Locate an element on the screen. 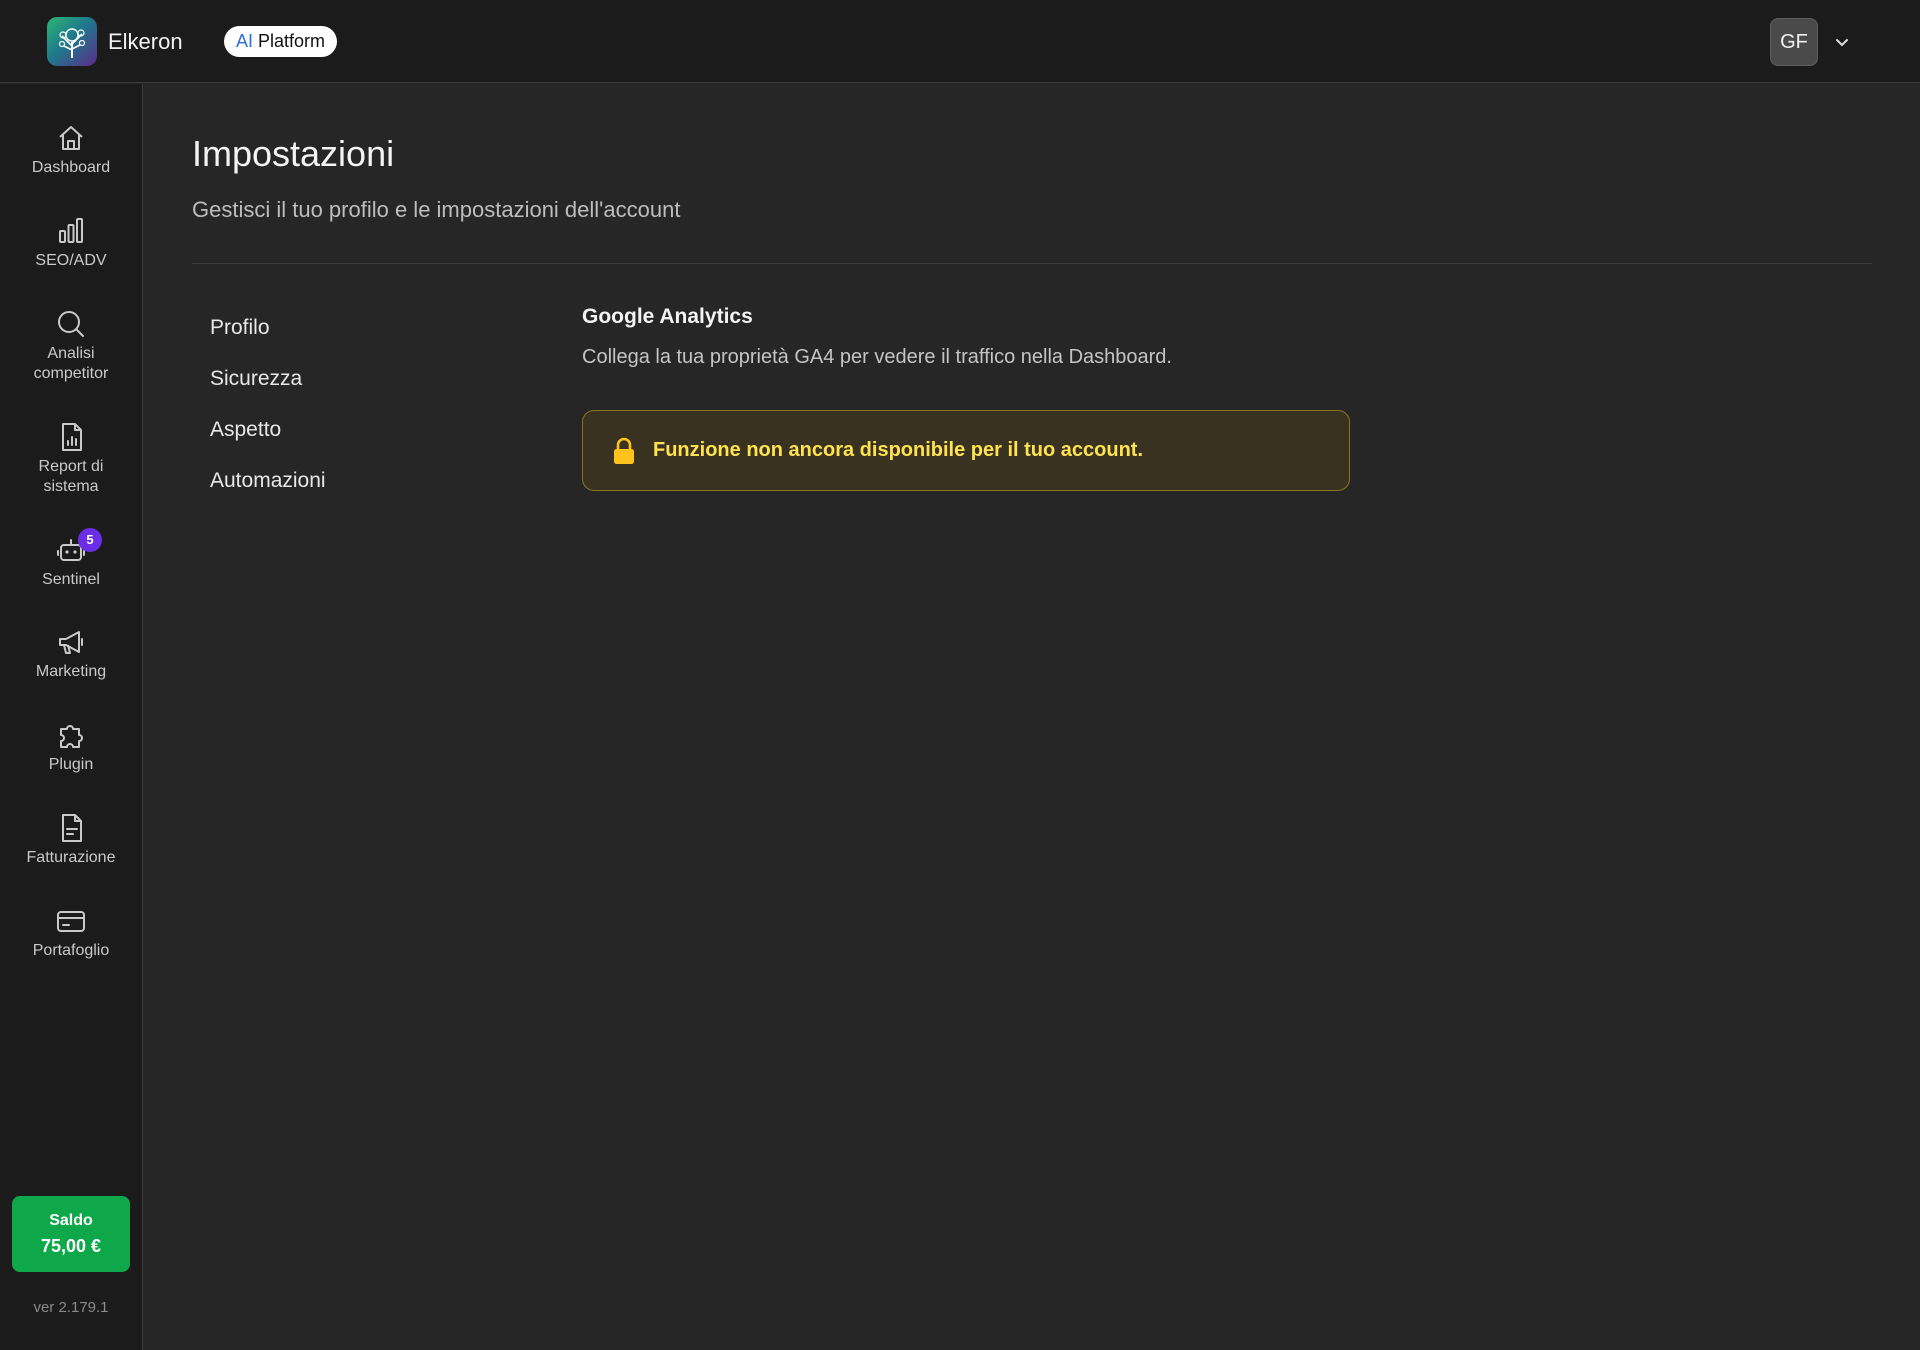 This screenshot has height=1350, width=1920. sidebar-item-plugin: Plugin is located at coordinates (71, 747).